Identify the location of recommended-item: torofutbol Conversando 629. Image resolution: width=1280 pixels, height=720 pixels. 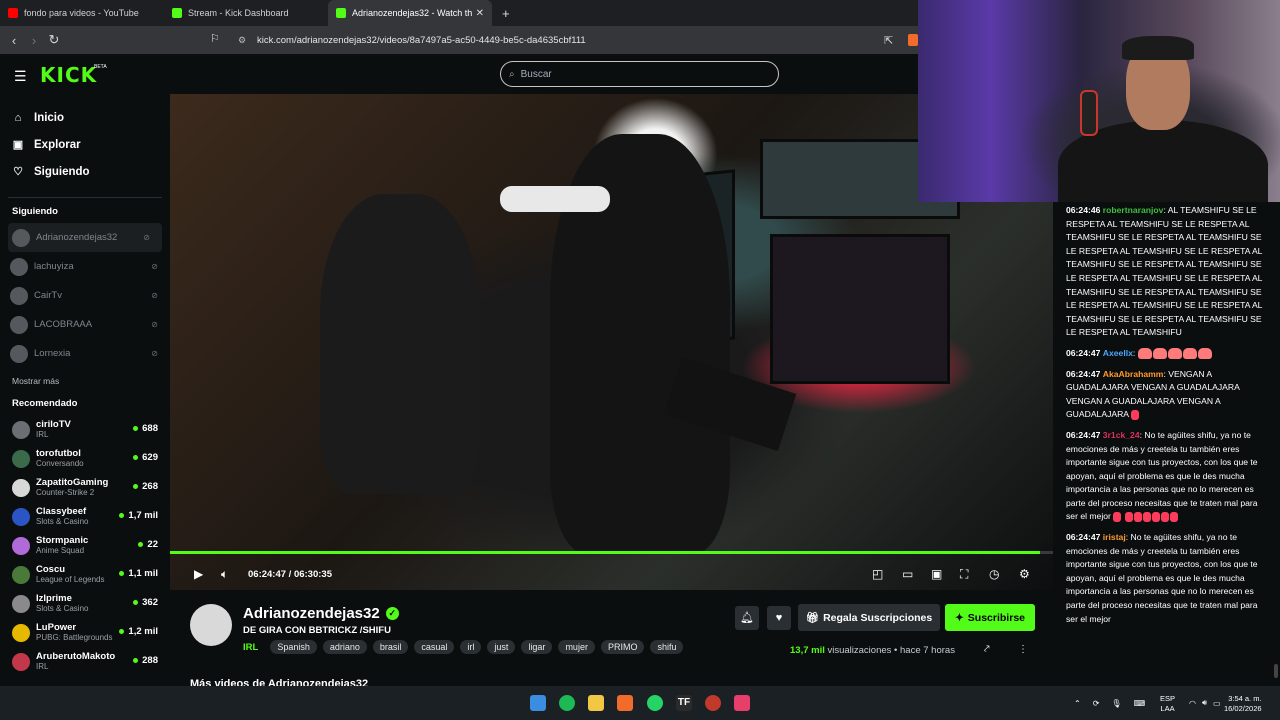
(85, 458).